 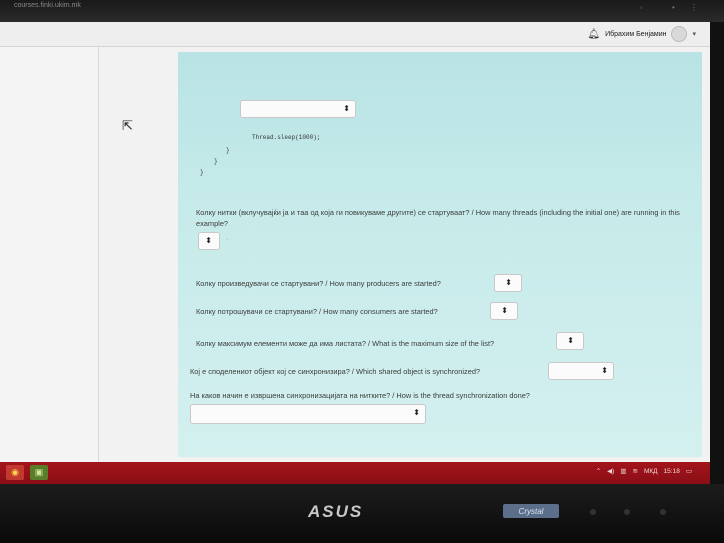 I want to click on max-list-size-select: ⬍, so click(x=570, y=341).